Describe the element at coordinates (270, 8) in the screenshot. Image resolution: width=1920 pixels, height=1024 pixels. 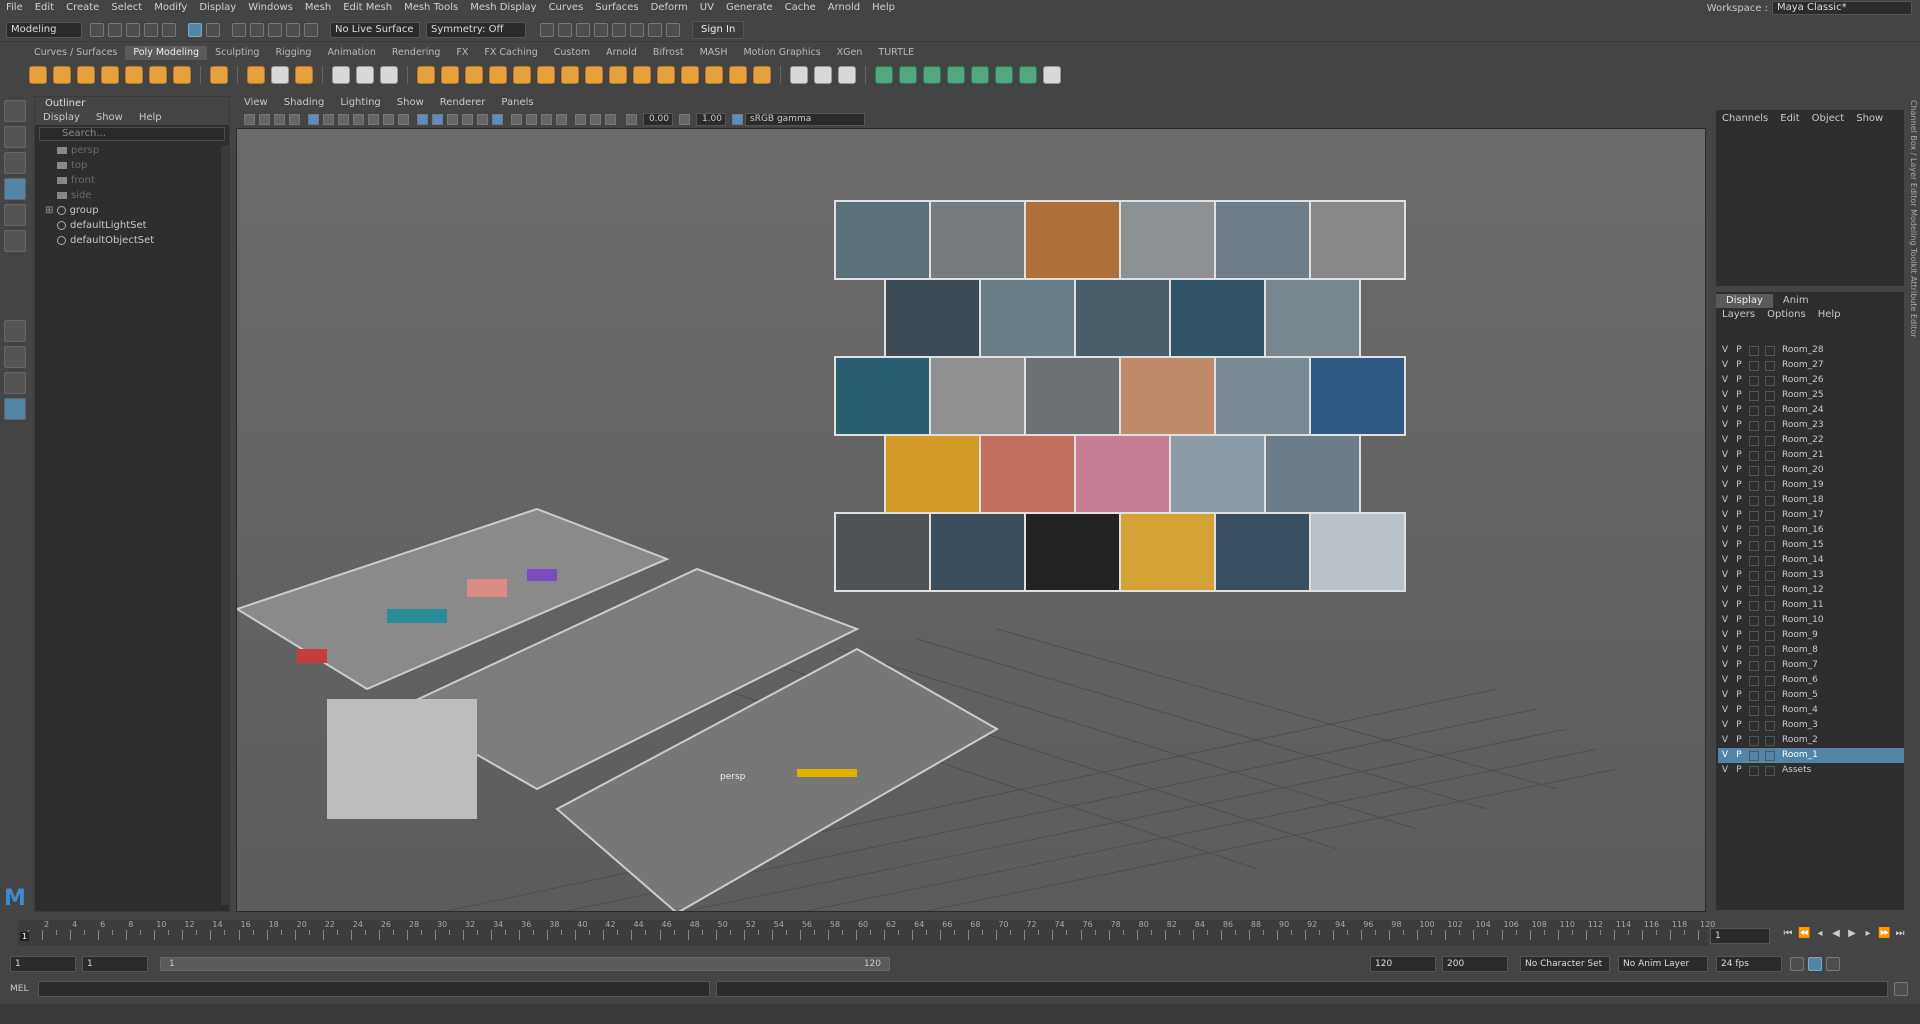
I see `menu-windows: Windows` at that location.